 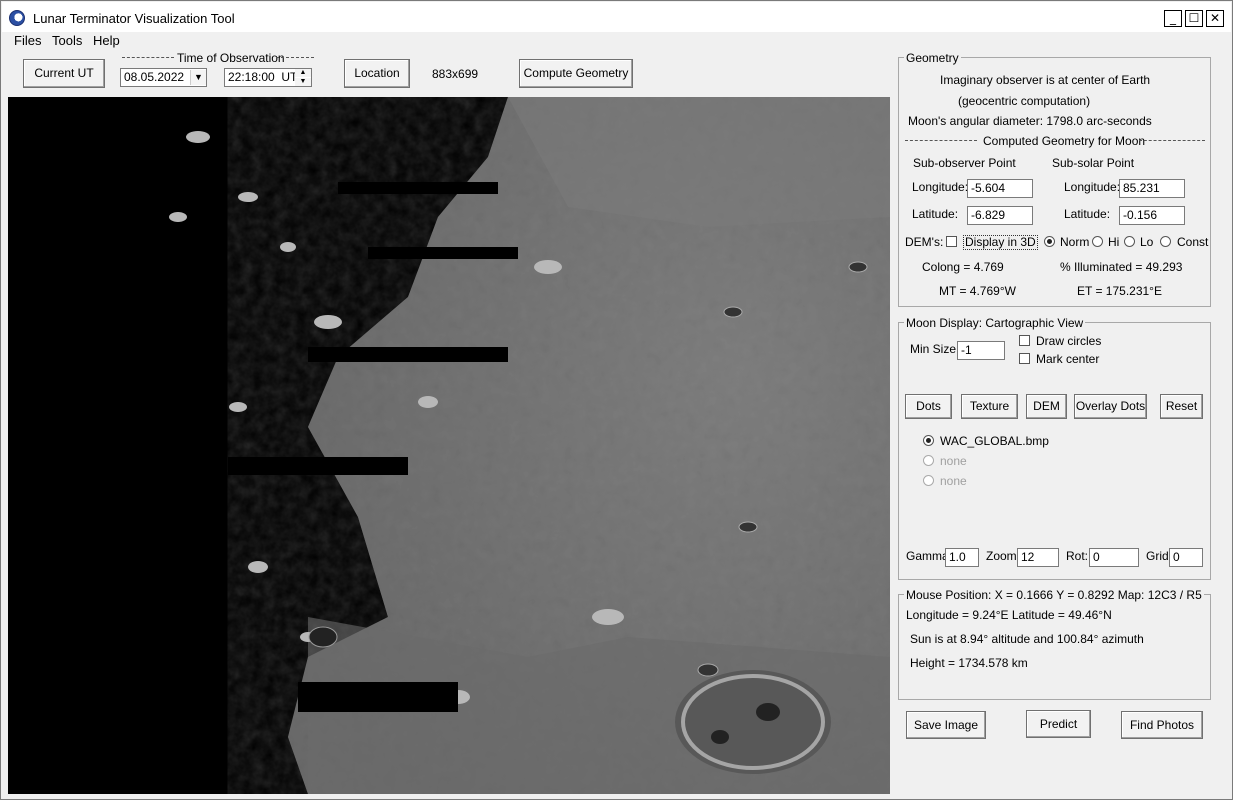 What do you see at coordinates (1193, 242) in the screenshot?
I see `dem-const-label: Const` at bounding box center [1193, 242].